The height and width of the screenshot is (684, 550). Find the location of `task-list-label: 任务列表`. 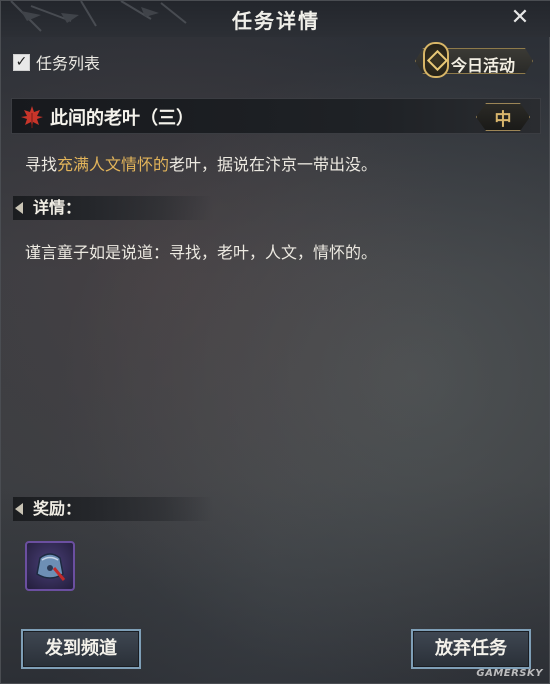

task-list-label: 任务列表 is located at coordinates (68, 63).